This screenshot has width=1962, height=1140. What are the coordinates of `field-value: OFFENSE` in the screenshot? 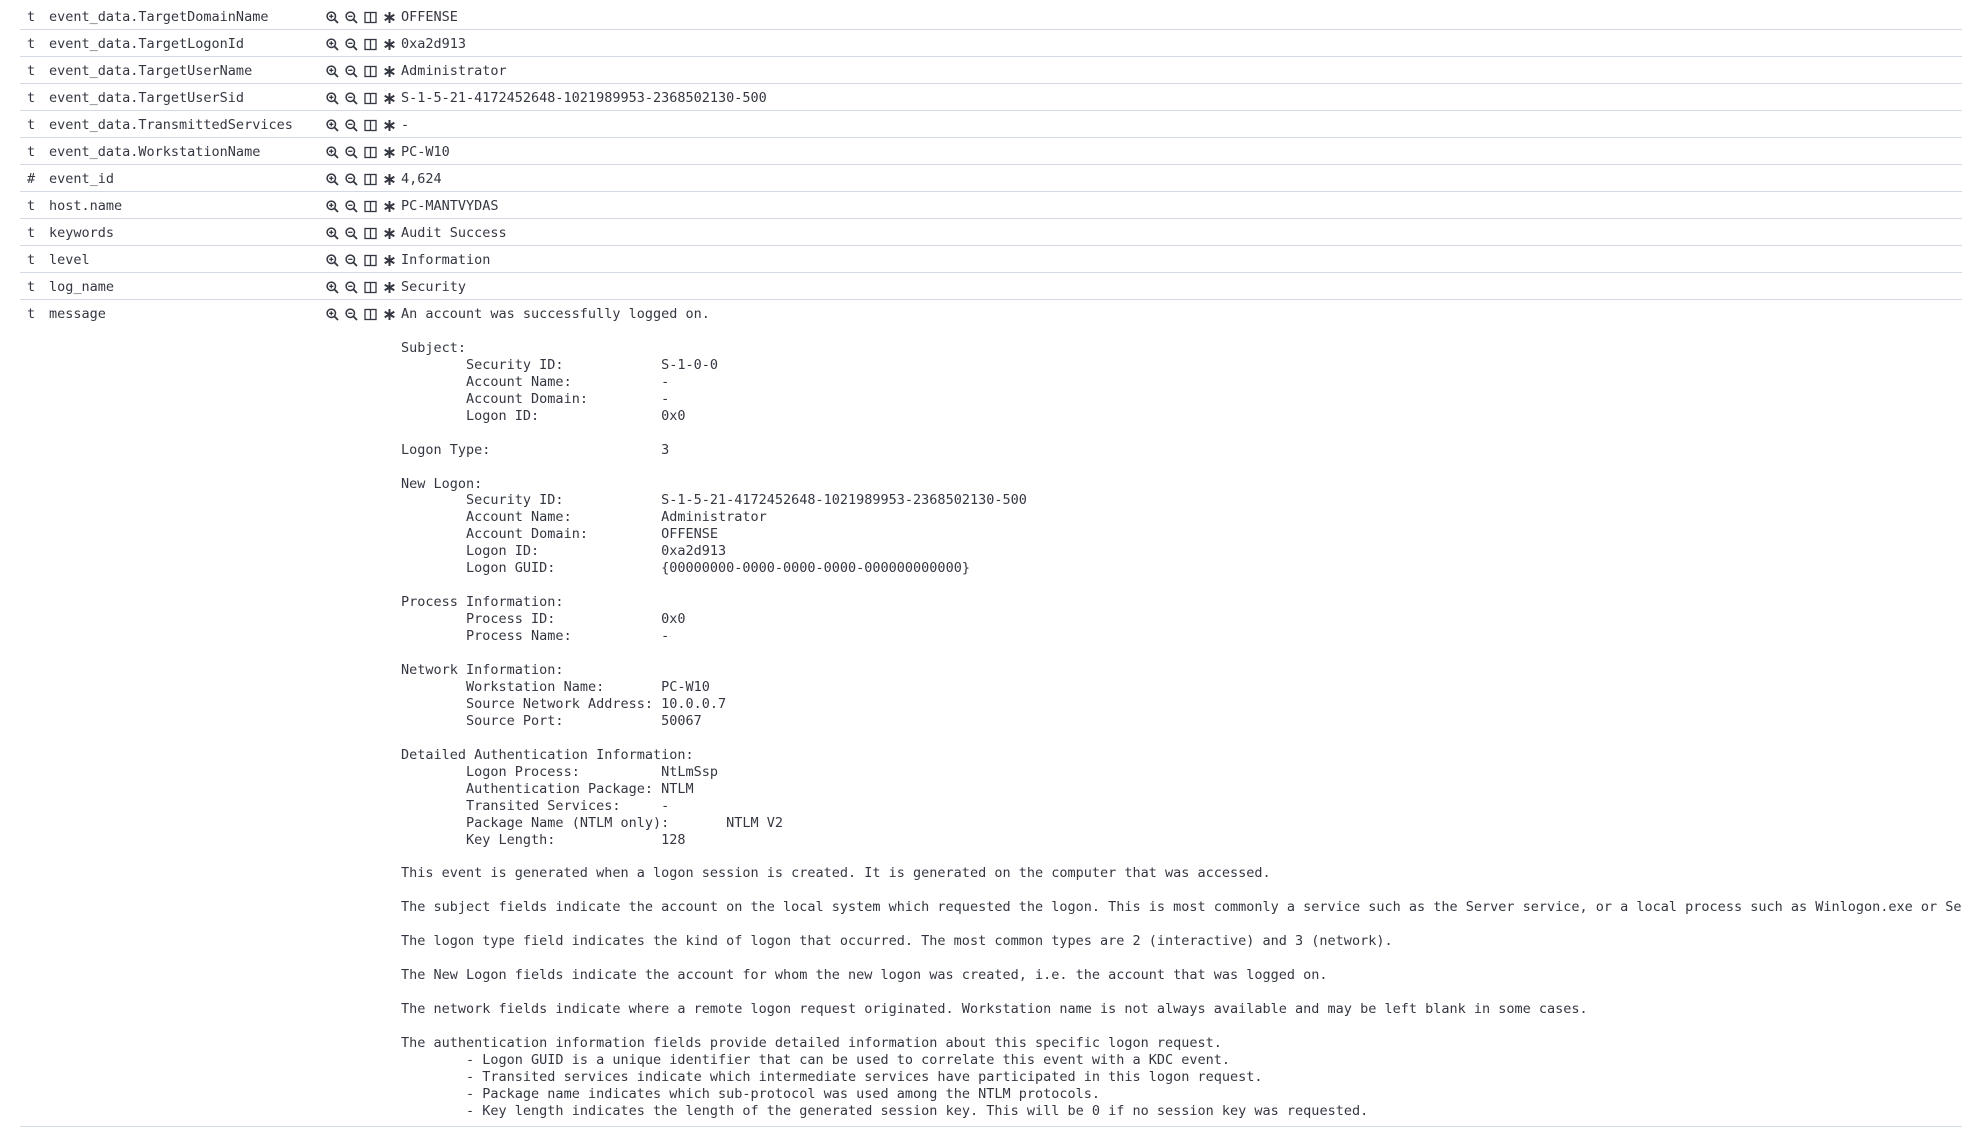 It's located at (429, 17).